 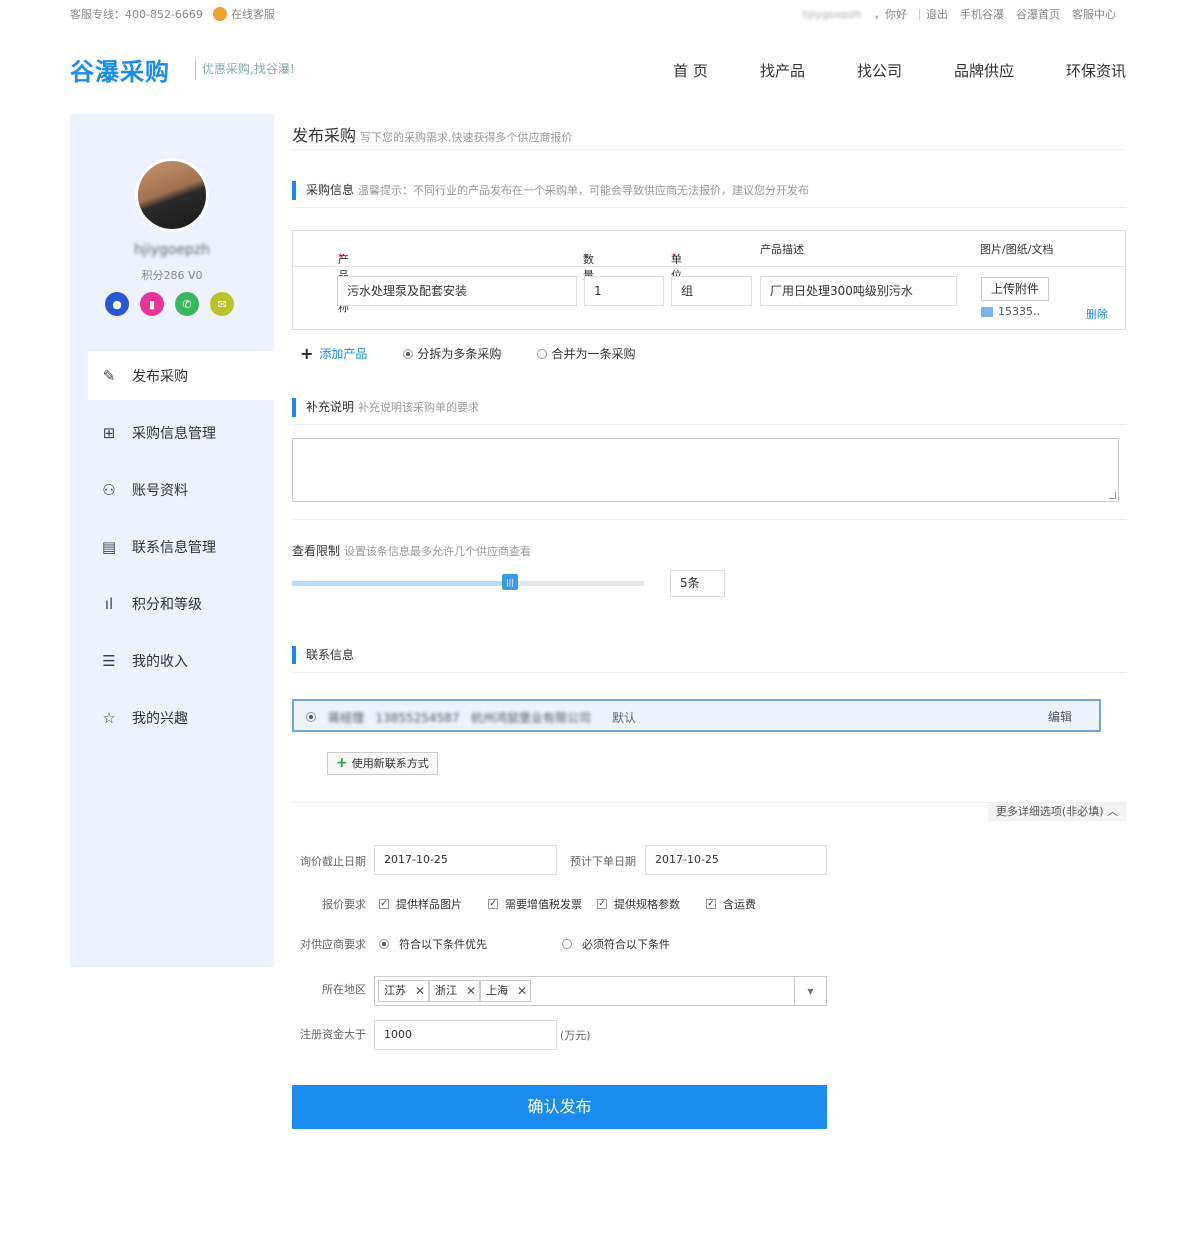 I want to click on sidebar-item-interests: ☆ 我的兴趣, so click(x=181, y=717).